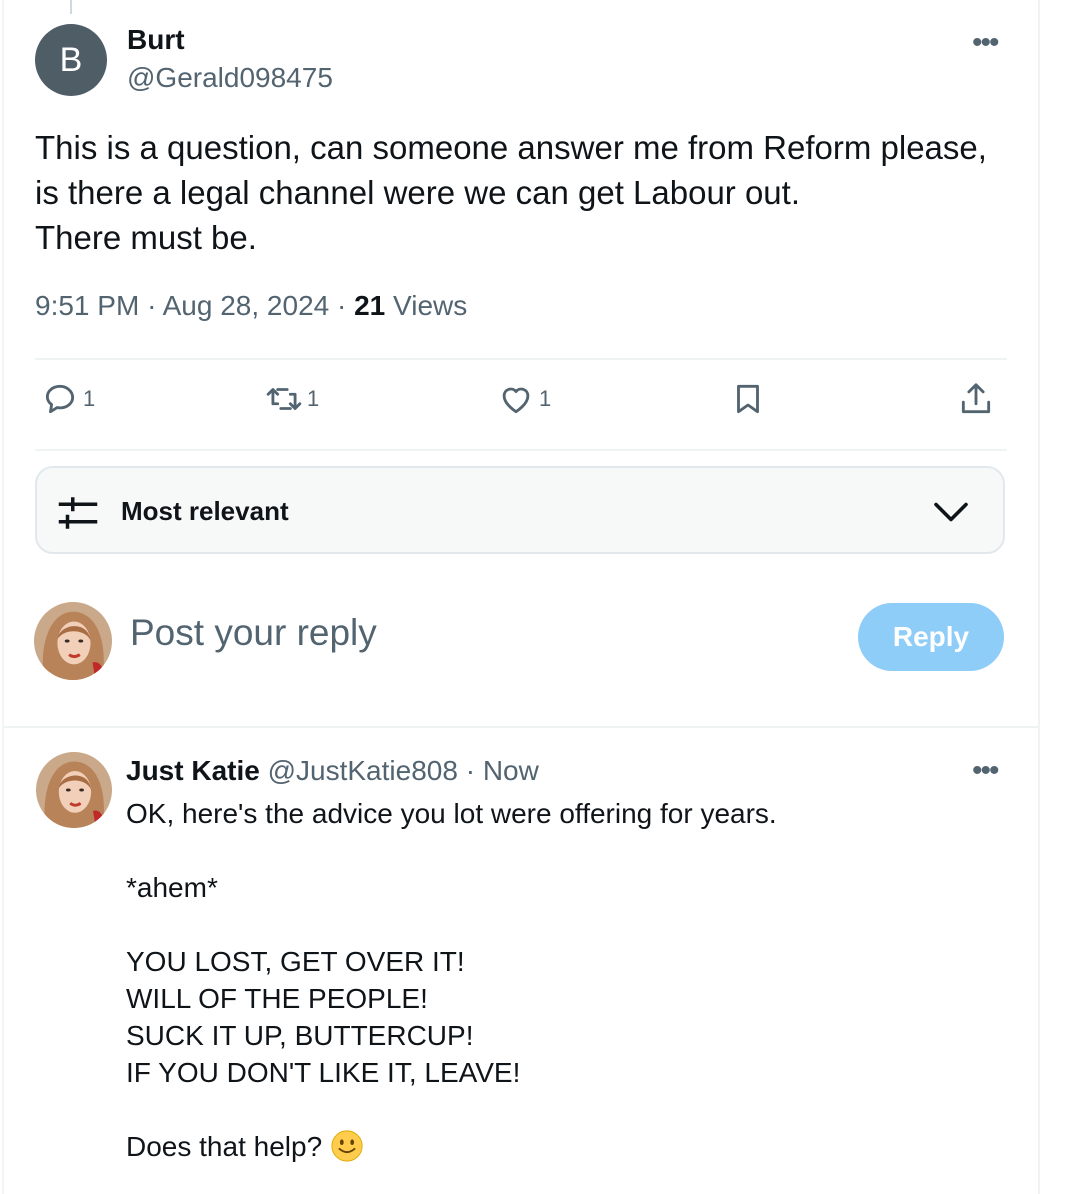  Describe the element at coordinates (224, 1146) in the screenshot. I see `reply-closing-text: Does that help?` at that location.